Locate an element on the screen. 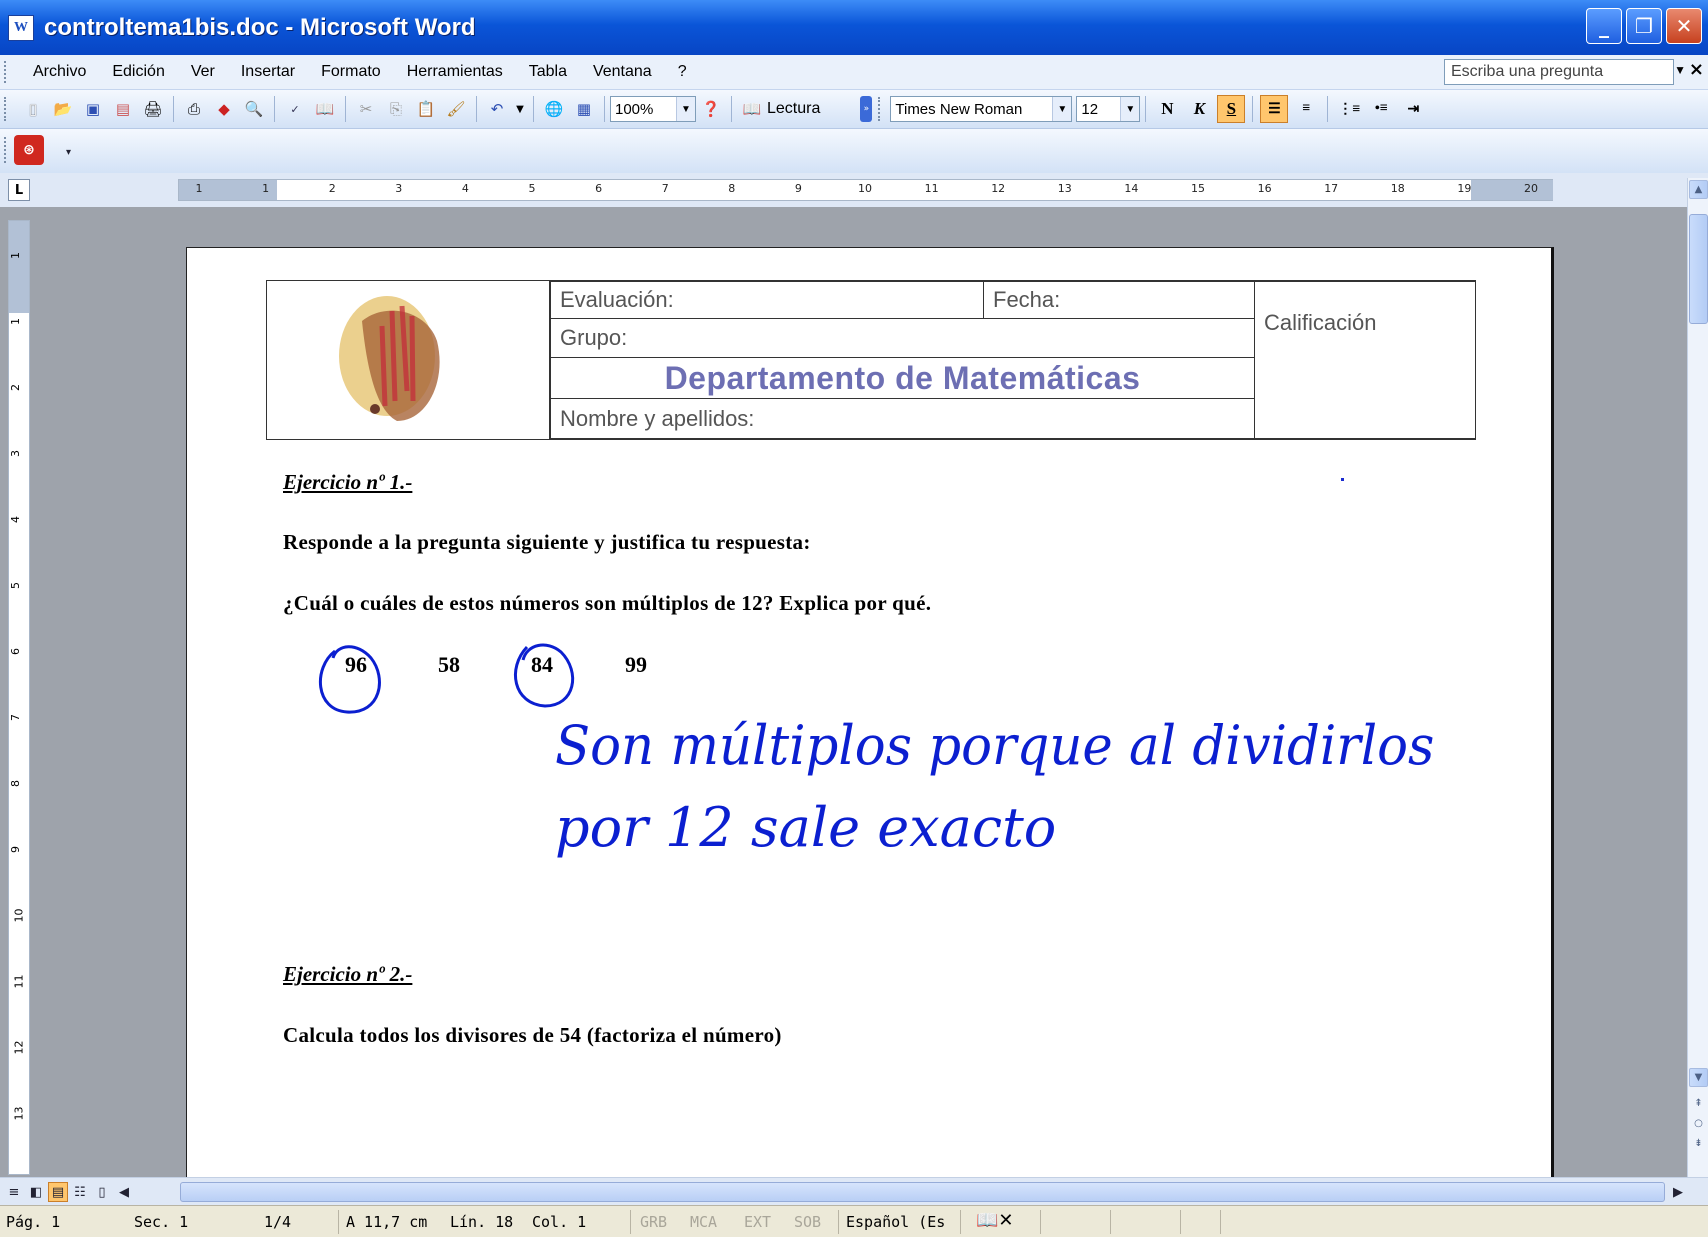 The width and height of the screenshot is (1708, 1237). email-icon: 🖨 is located at coordinates (153, 109).